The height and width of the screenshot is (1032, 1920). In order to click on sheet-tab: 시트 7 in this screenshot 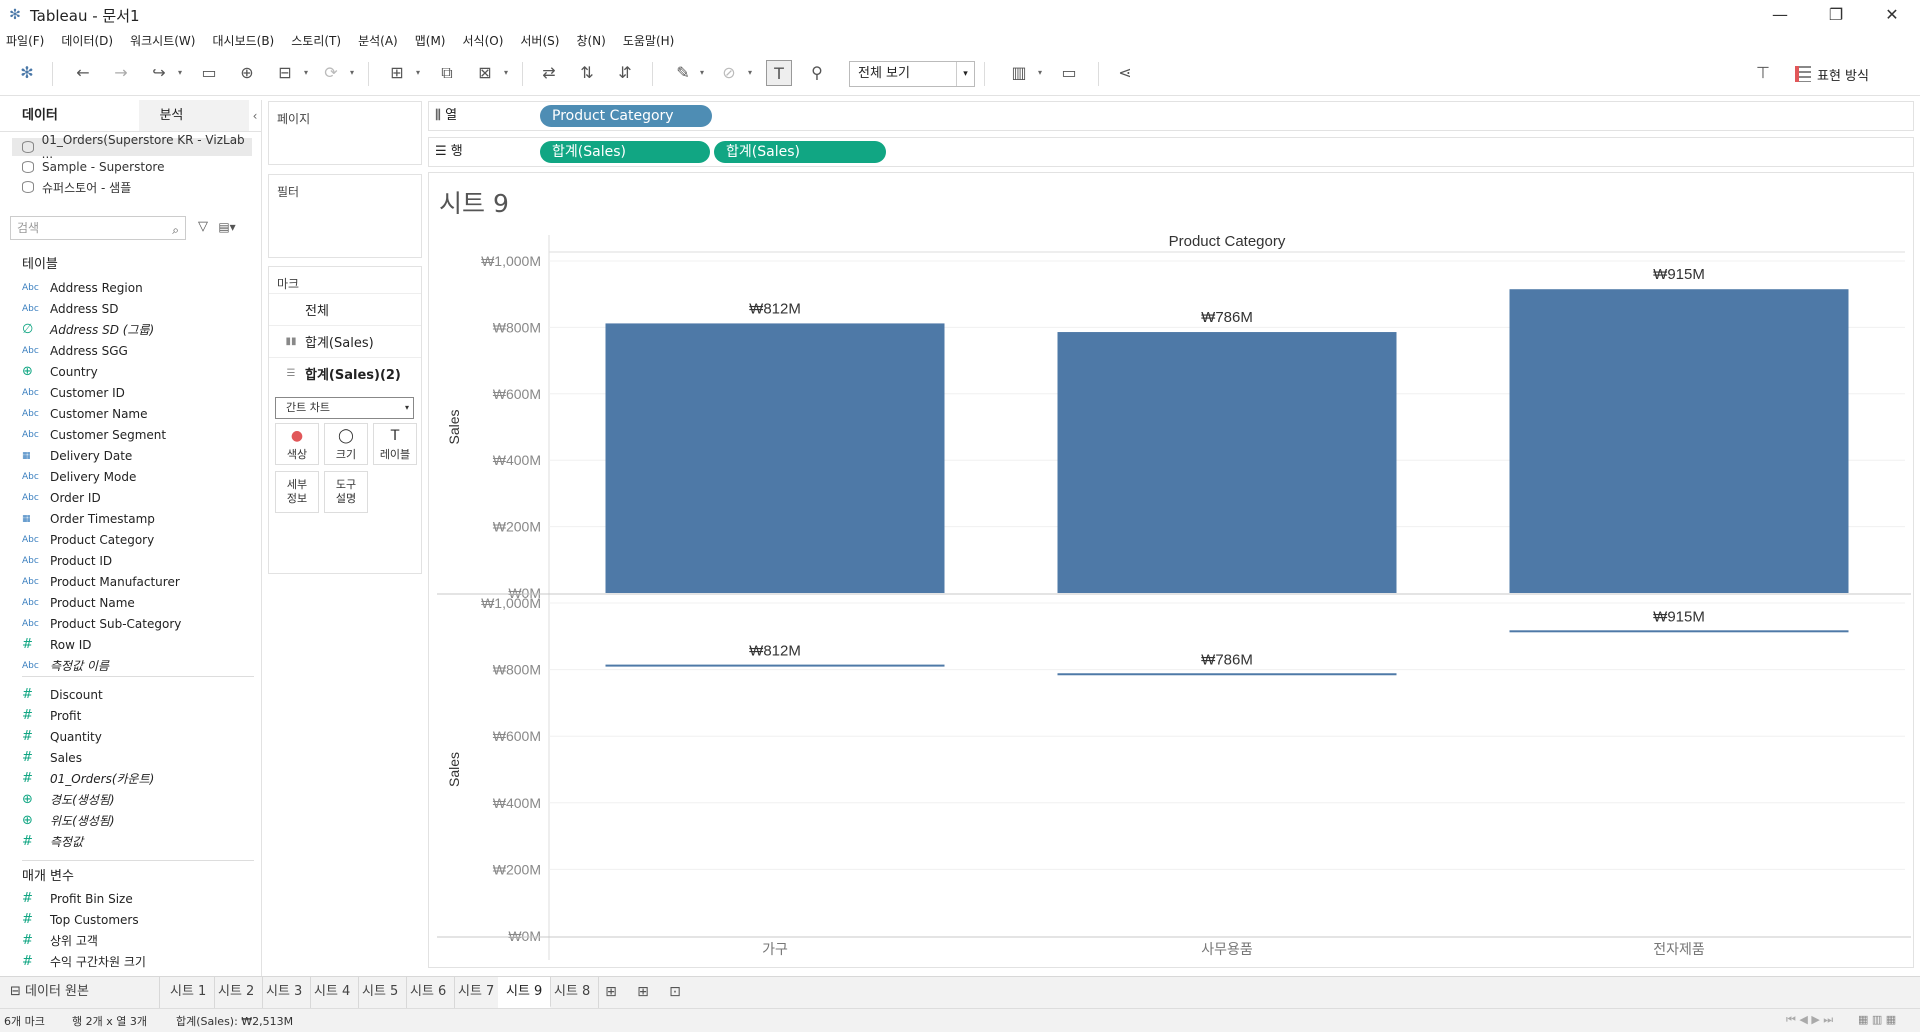, I will do `click(477, 992)`.